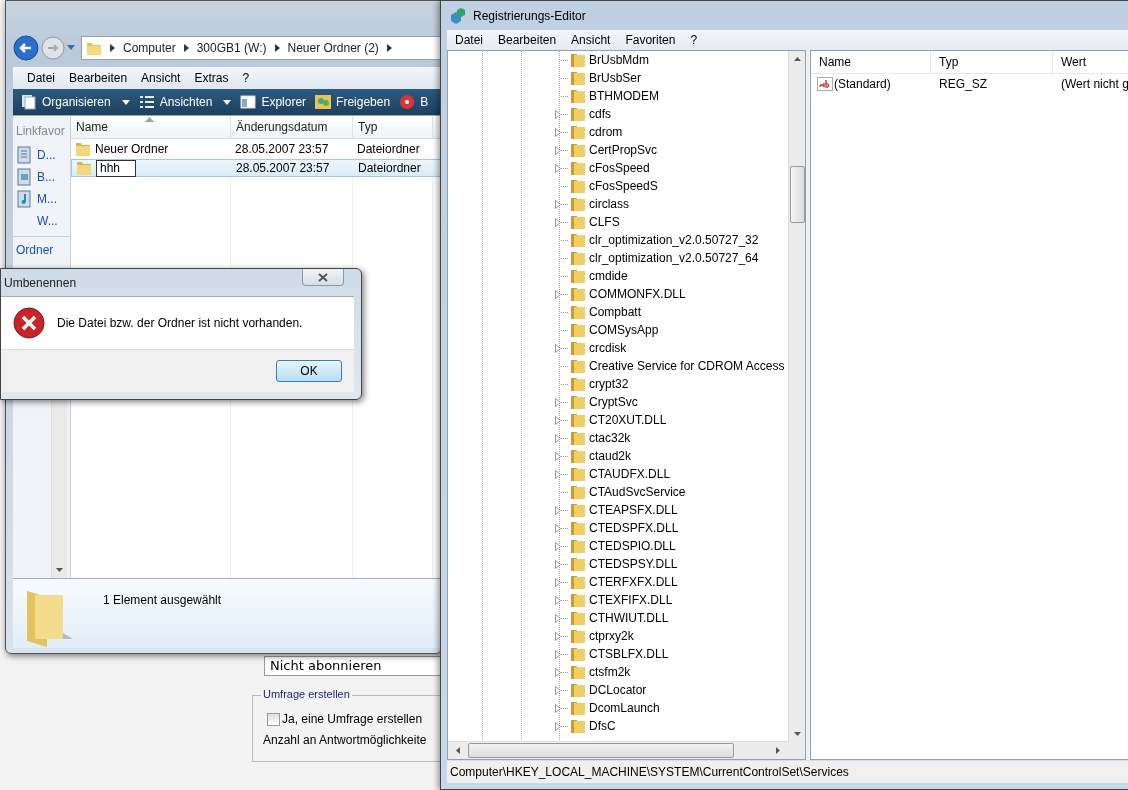 The height and width of the screenshot is (790, 1128). I want to click on scroll-left-icon, so click(458, 750).